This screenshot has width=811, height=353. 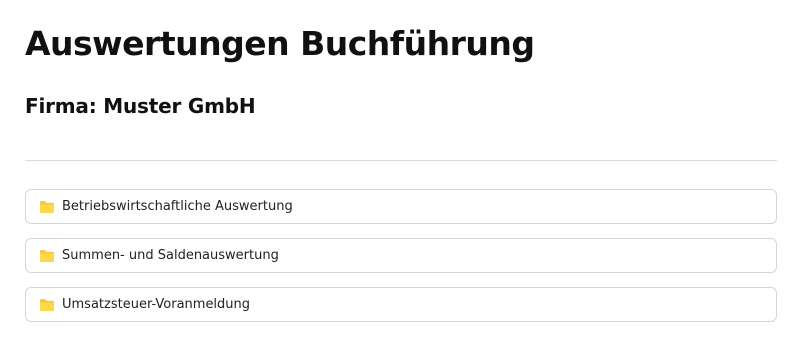 I want to click on folder-item-umsatzsteuer-voranmeldung: Umsatzsteuer-Voranmeldung, so click(x=401, y=304).